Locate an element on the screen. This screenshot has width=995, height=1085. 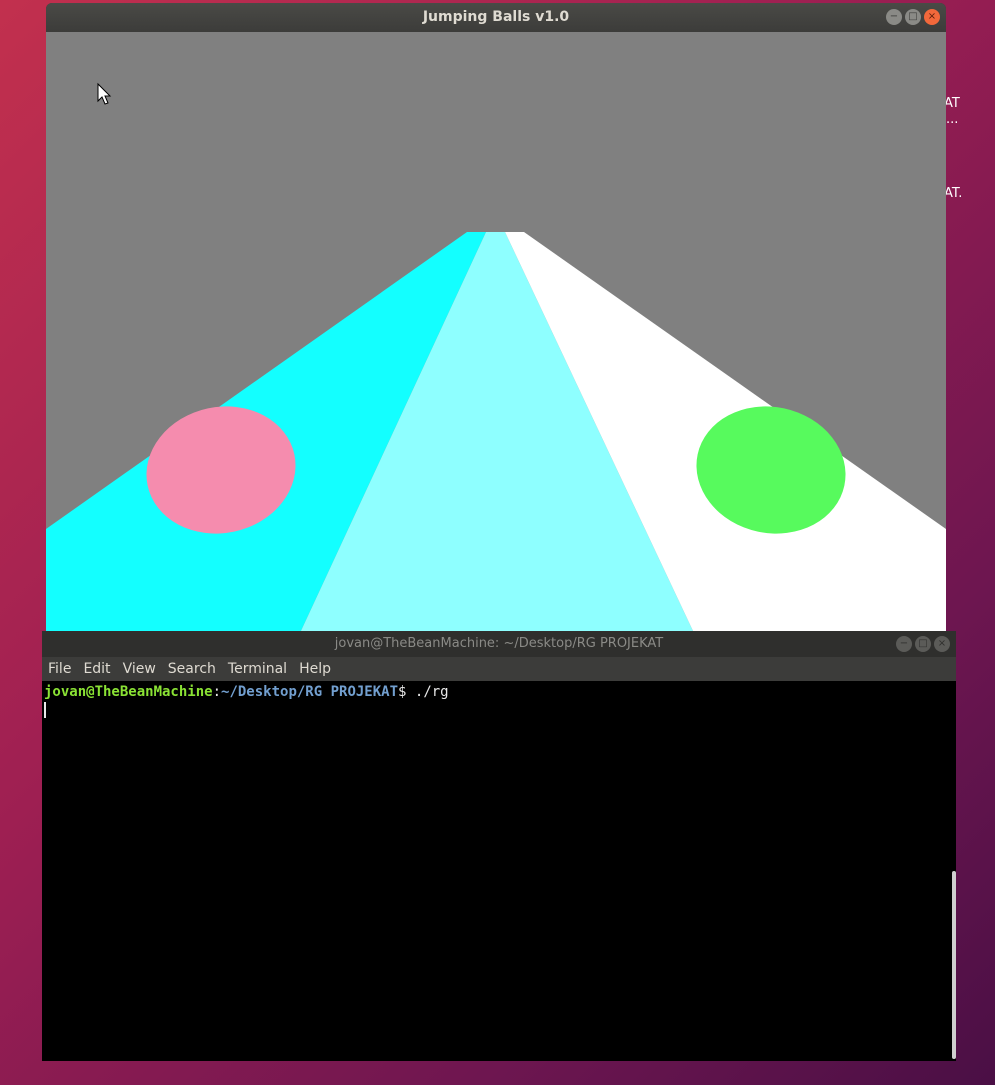
command-text: ./rg is located at coordinates (431, 692).